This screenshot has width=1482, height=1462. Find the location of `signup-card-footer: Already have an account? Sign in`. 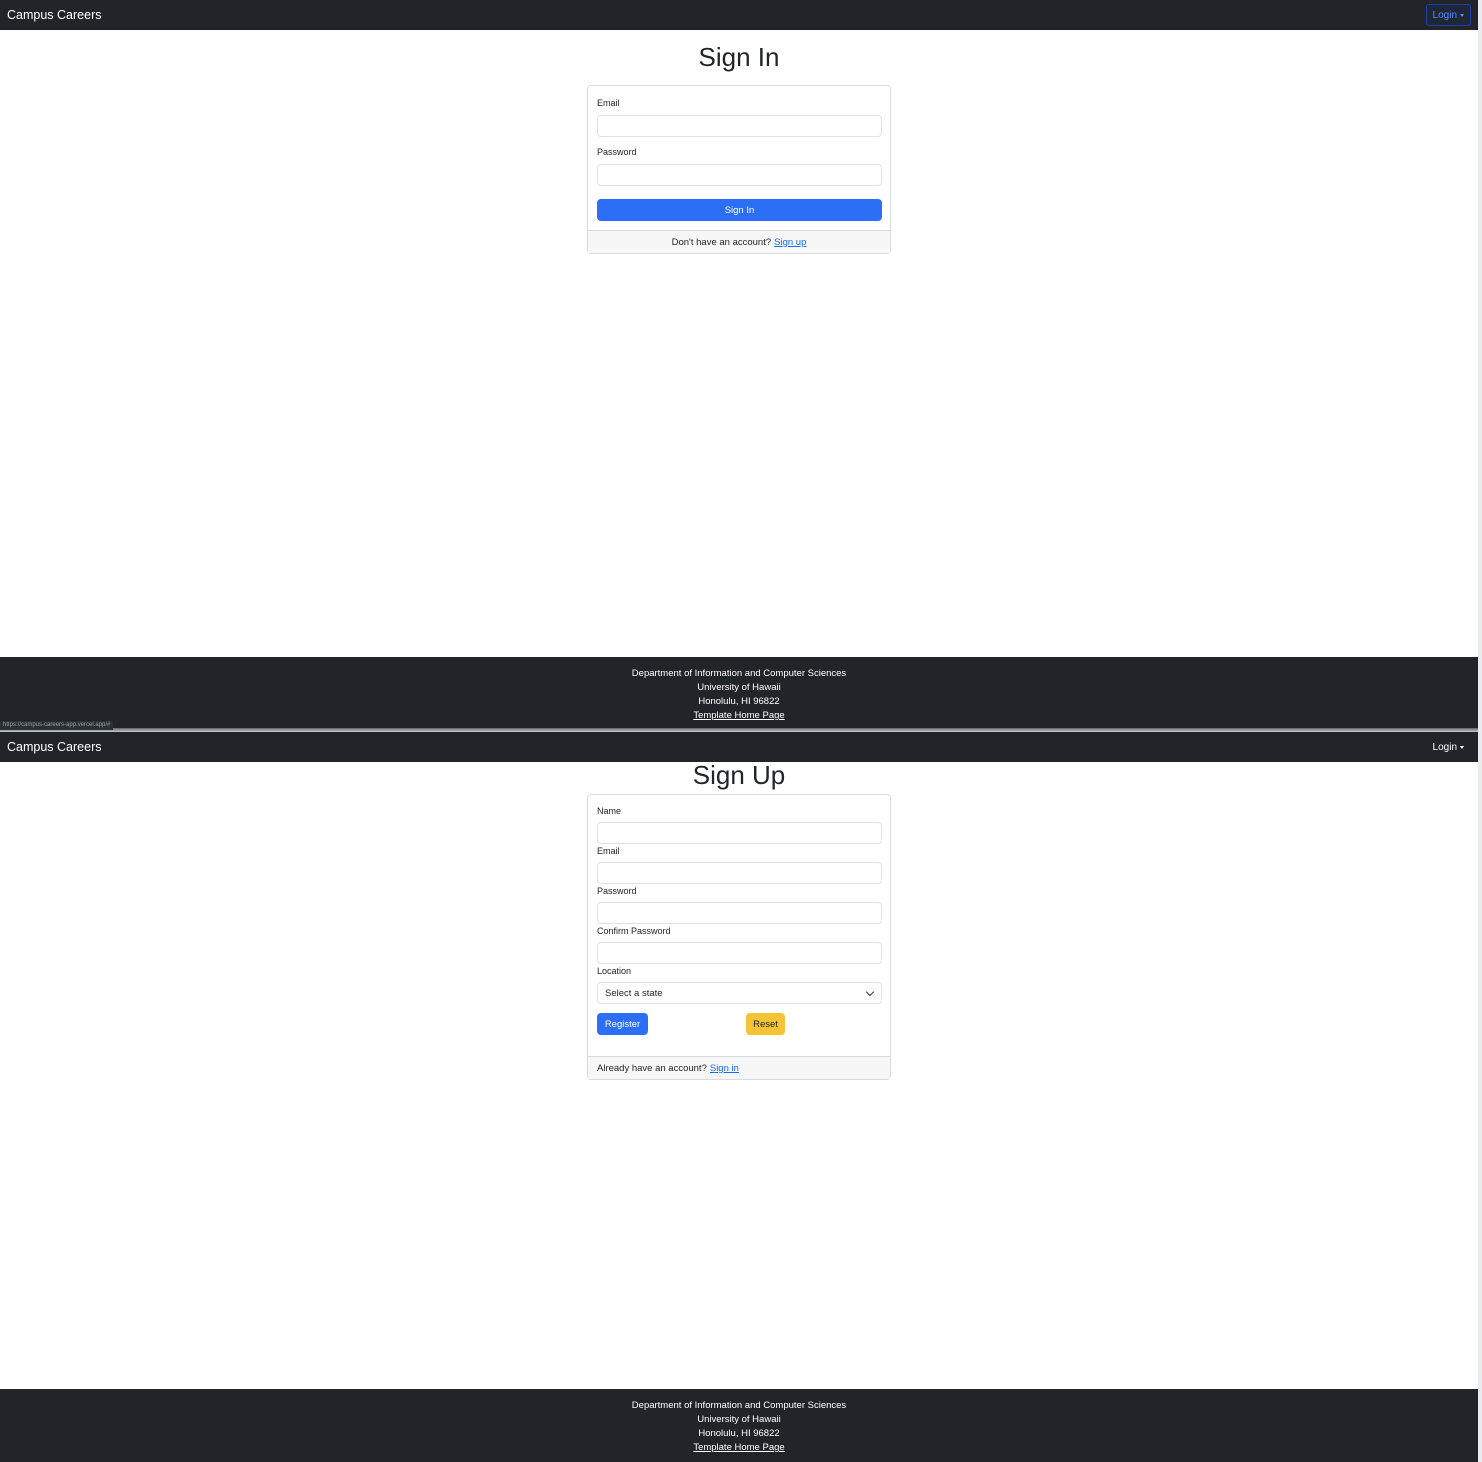

signup-card-footer: Already have an account? Sign in is located at coordinates (739, 1067).